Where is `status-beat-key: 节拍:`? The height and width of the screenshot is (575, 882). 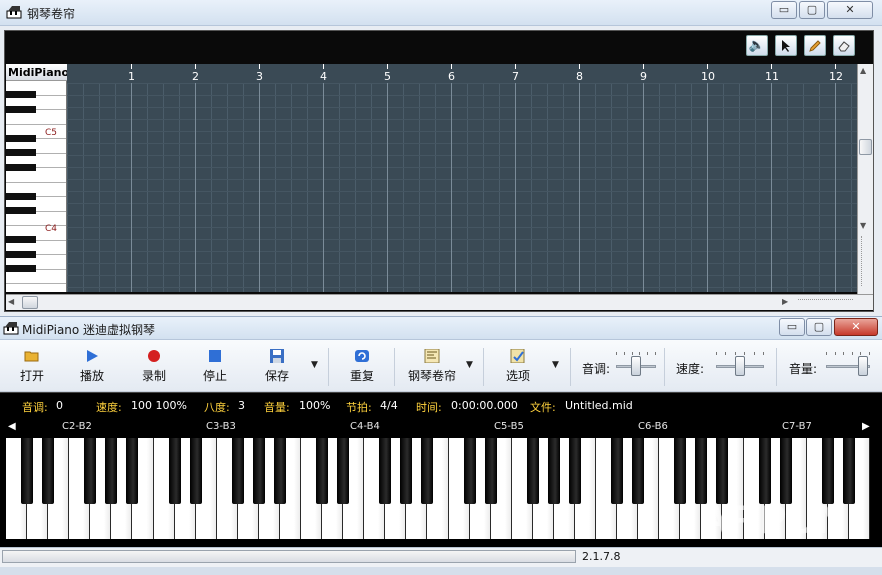
status-beat-key: 节拍: is located at coordinates (359, 407).